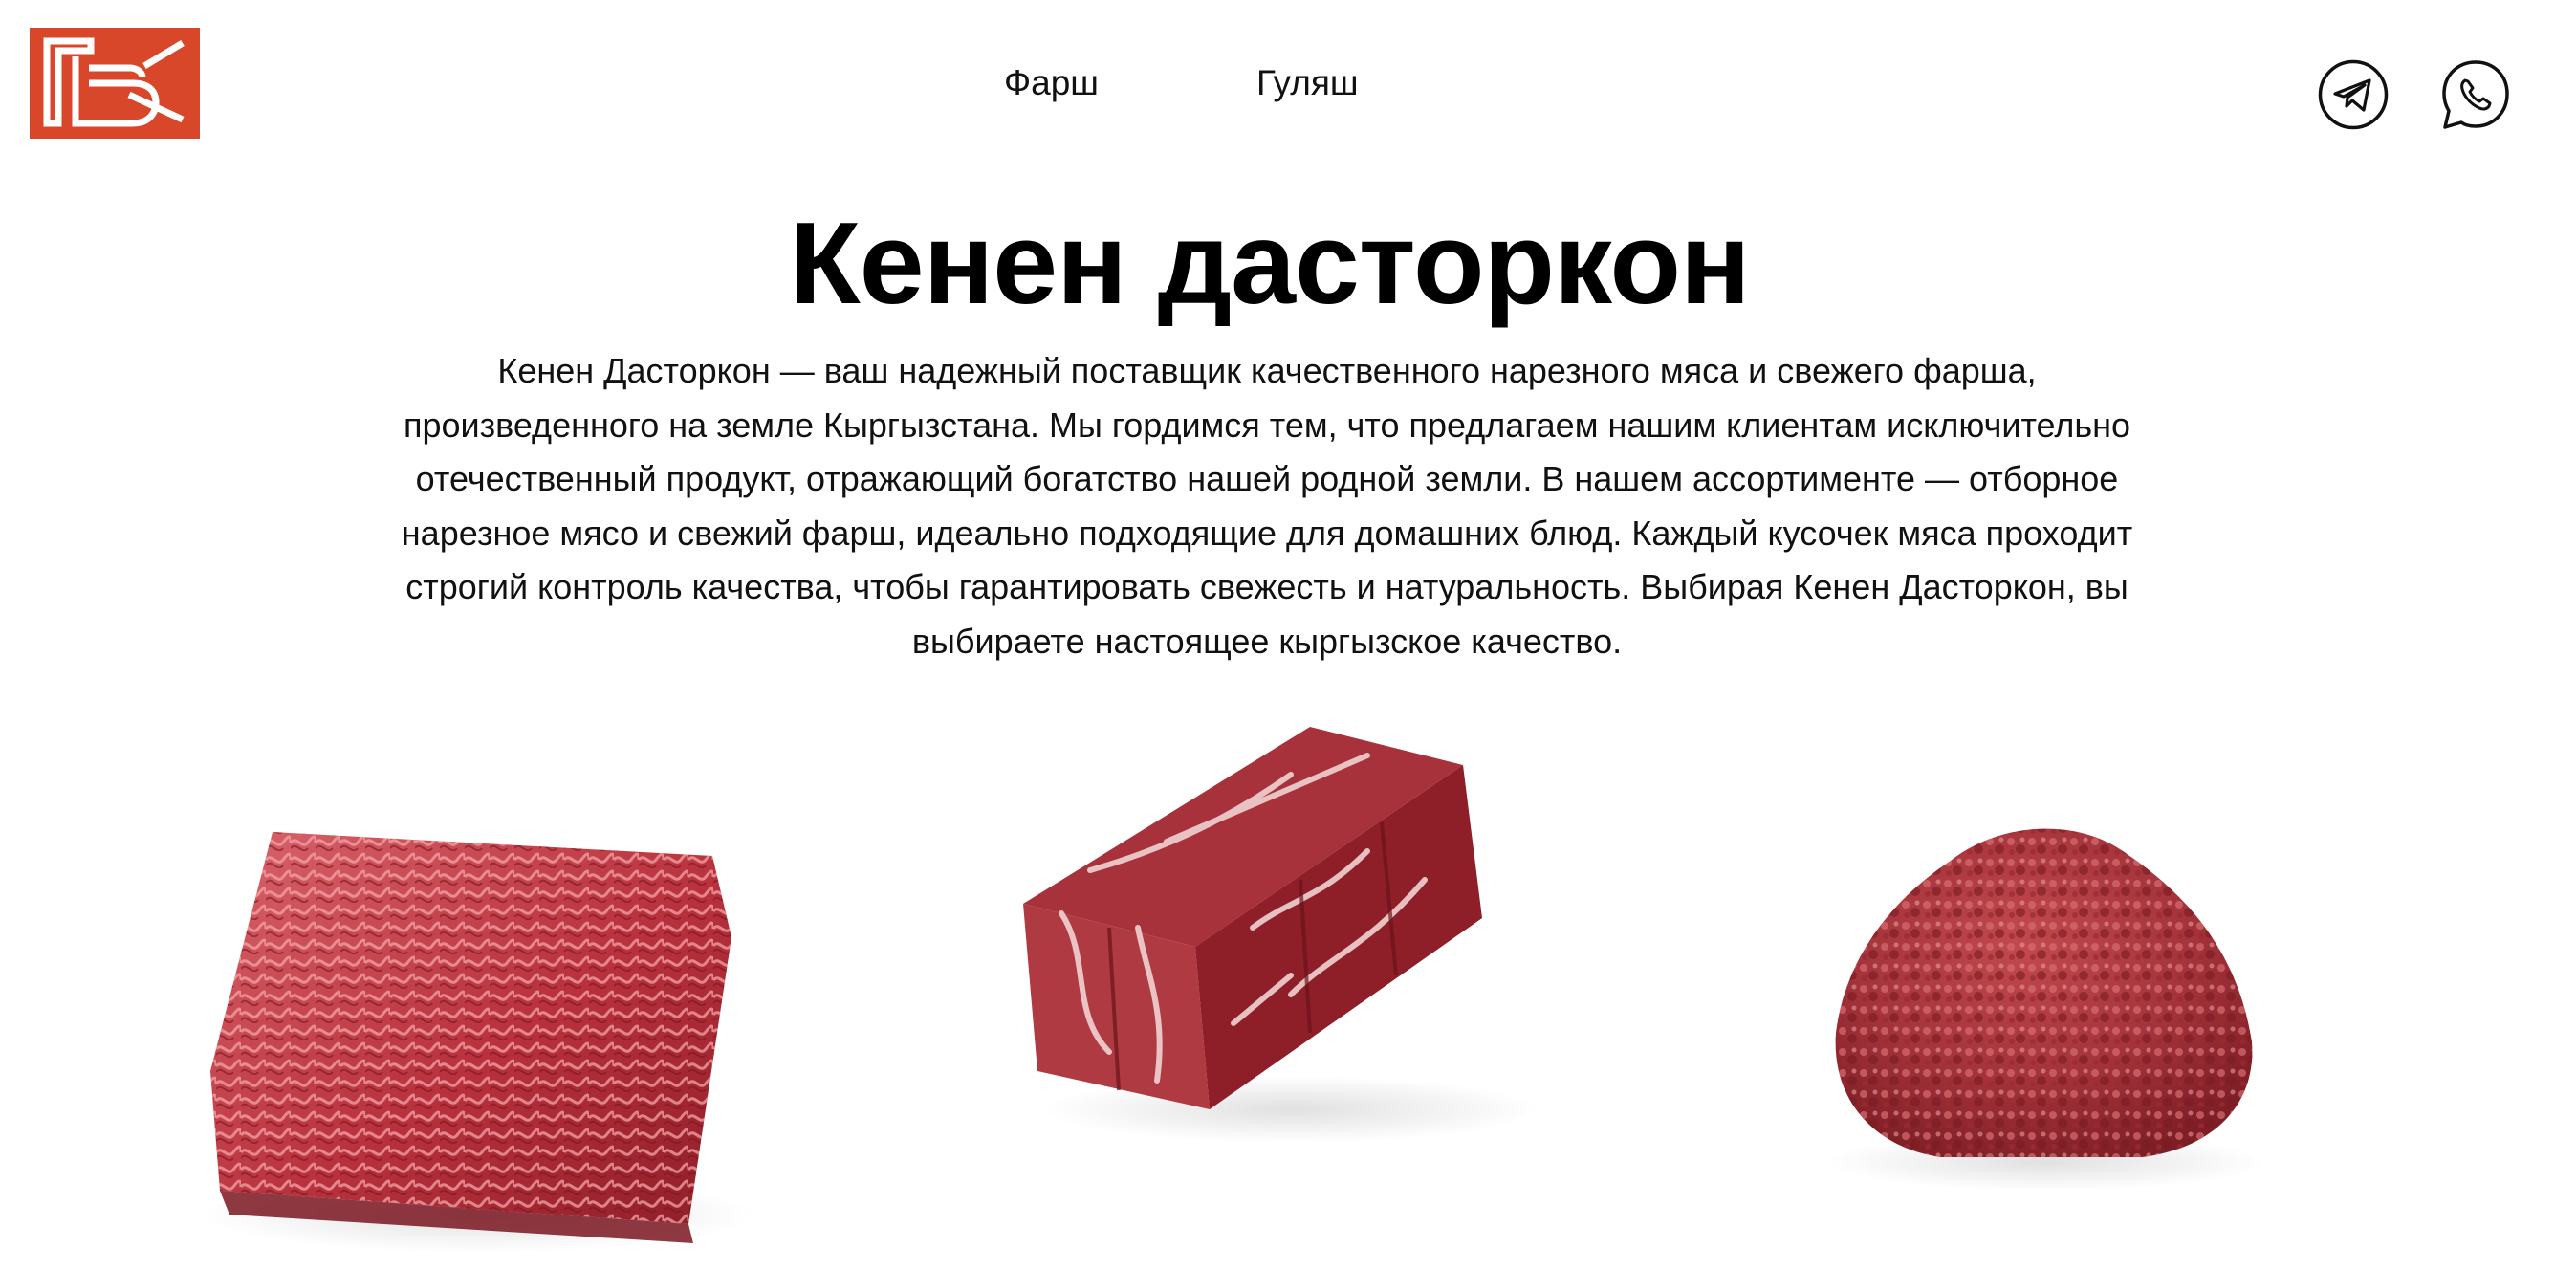 The image size is (2576, 1270). I want to click on nav-link-gulyash: Гуляш, so click(1307, 83).